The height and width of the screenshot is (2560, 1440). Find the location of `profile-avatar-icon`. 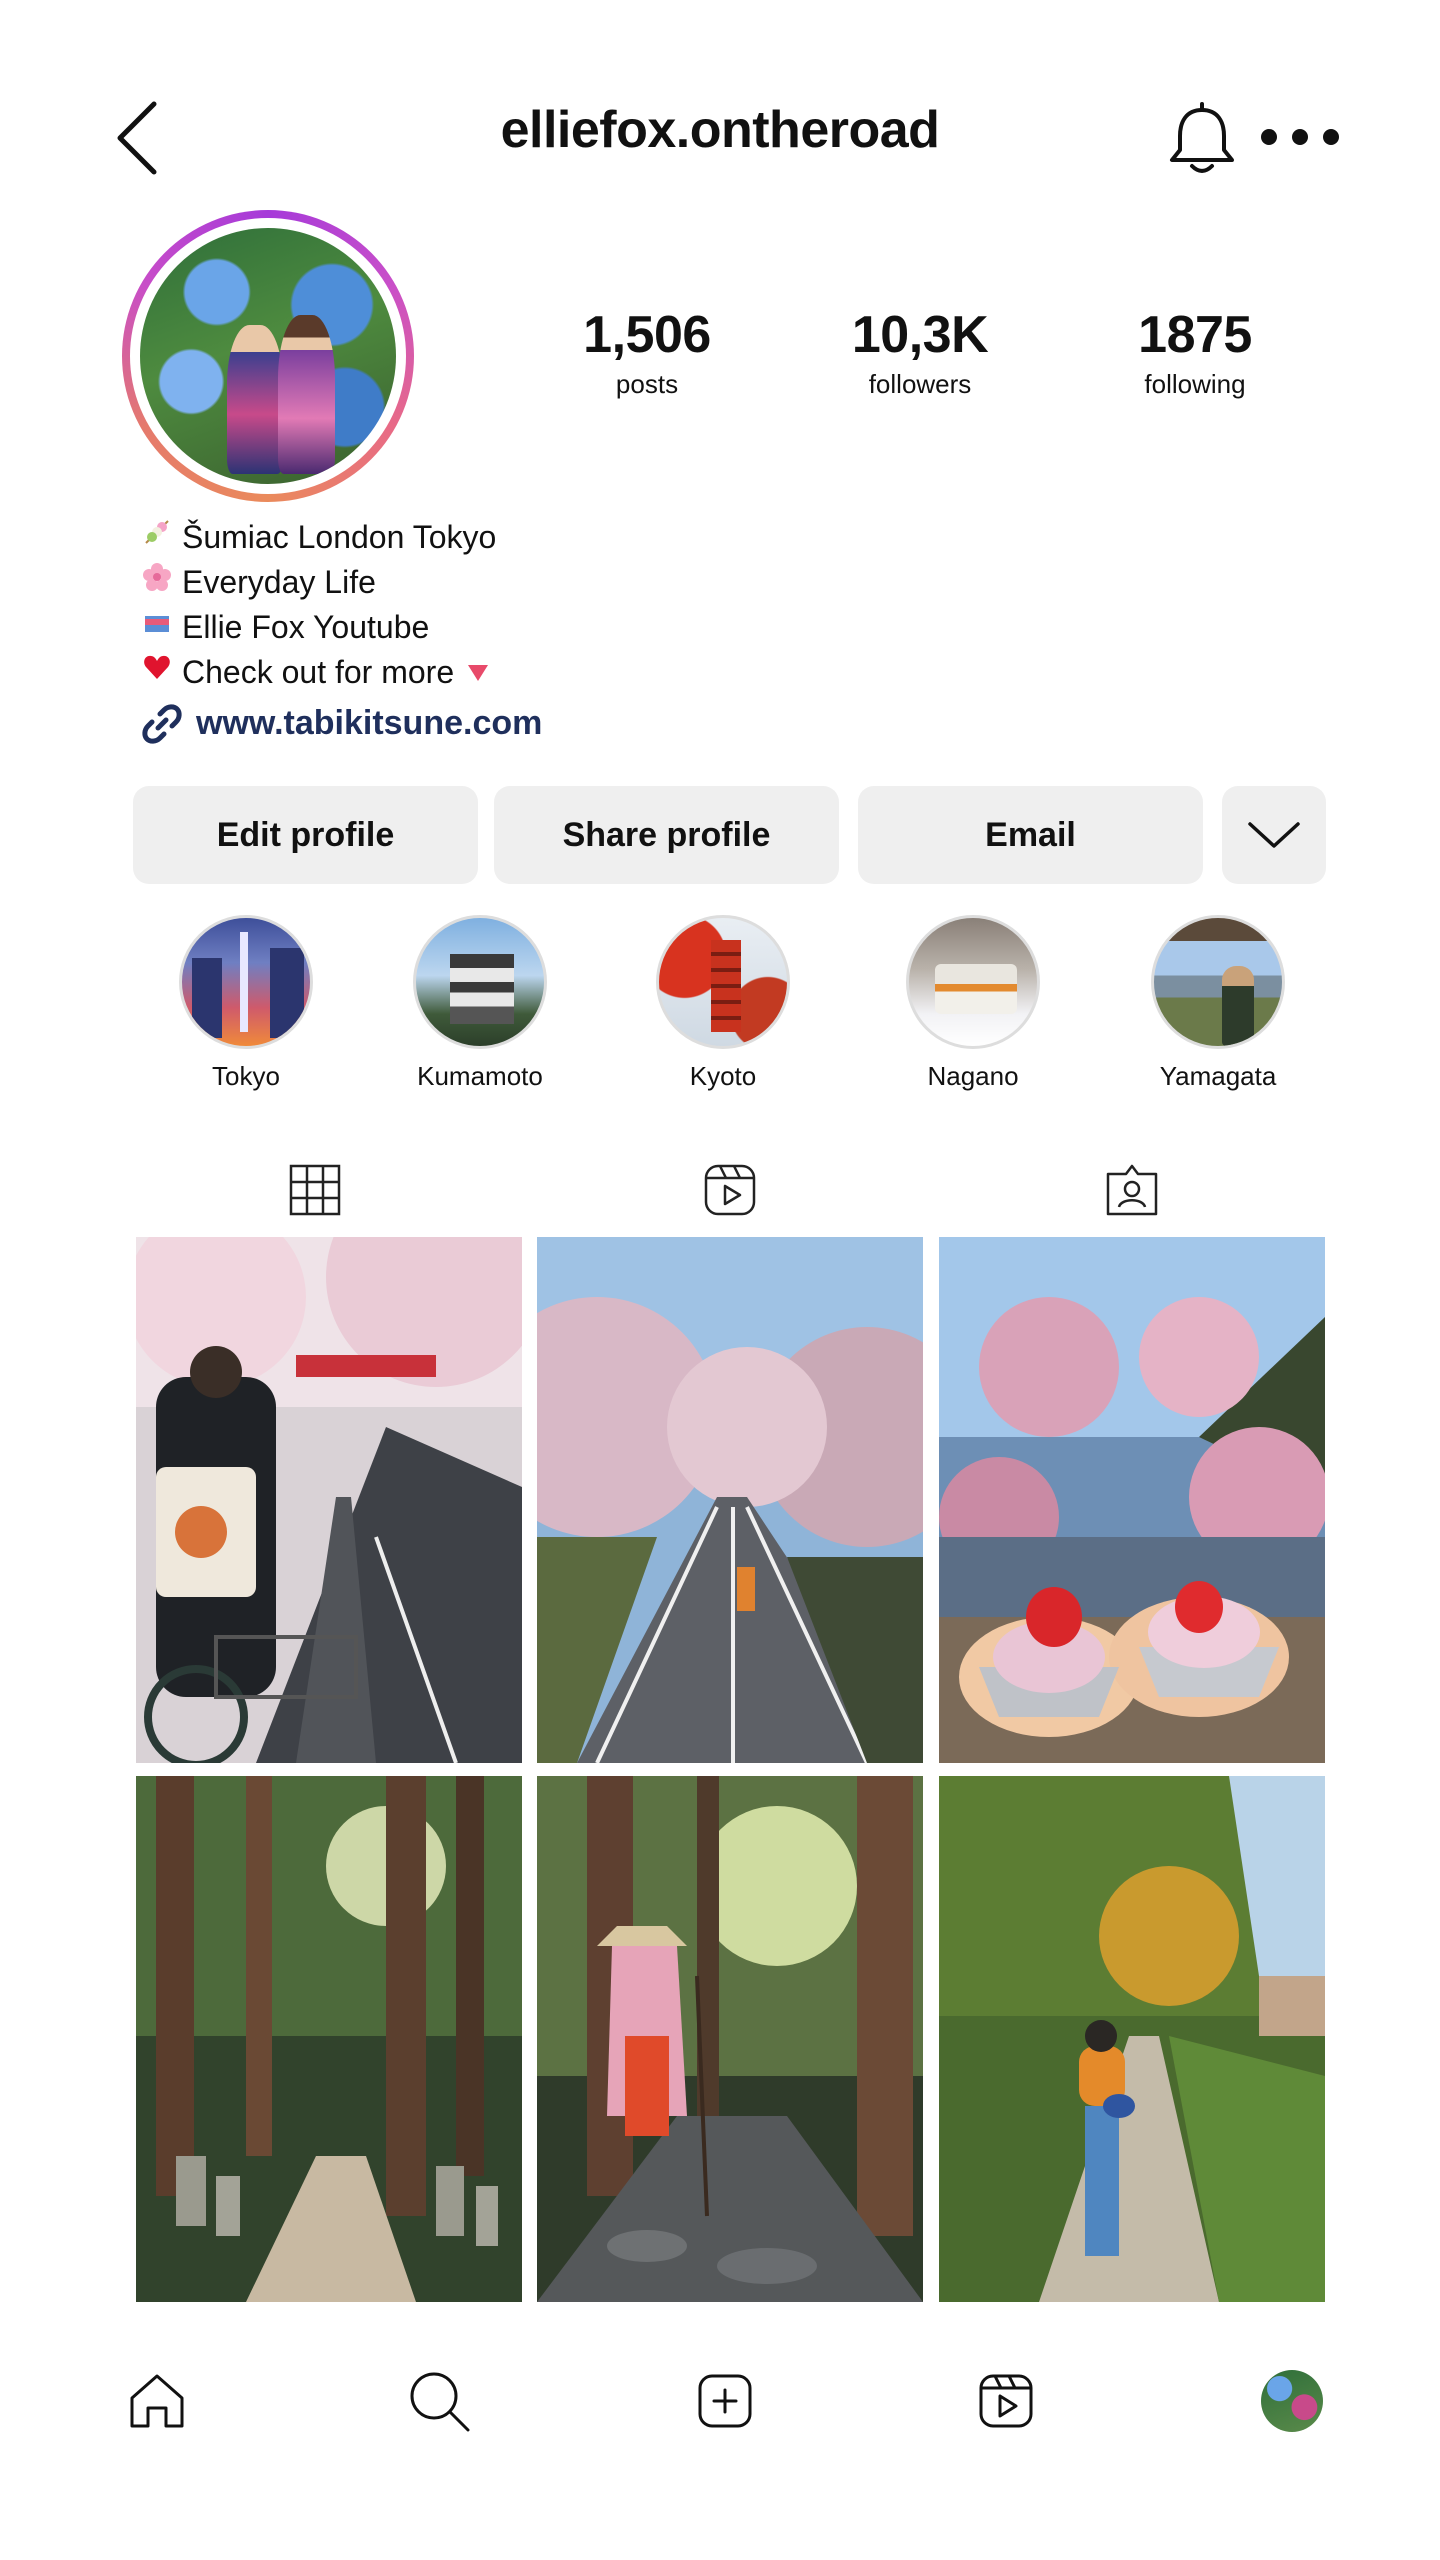

profile-avatar-icon is located at coordinates (1292, 2401).